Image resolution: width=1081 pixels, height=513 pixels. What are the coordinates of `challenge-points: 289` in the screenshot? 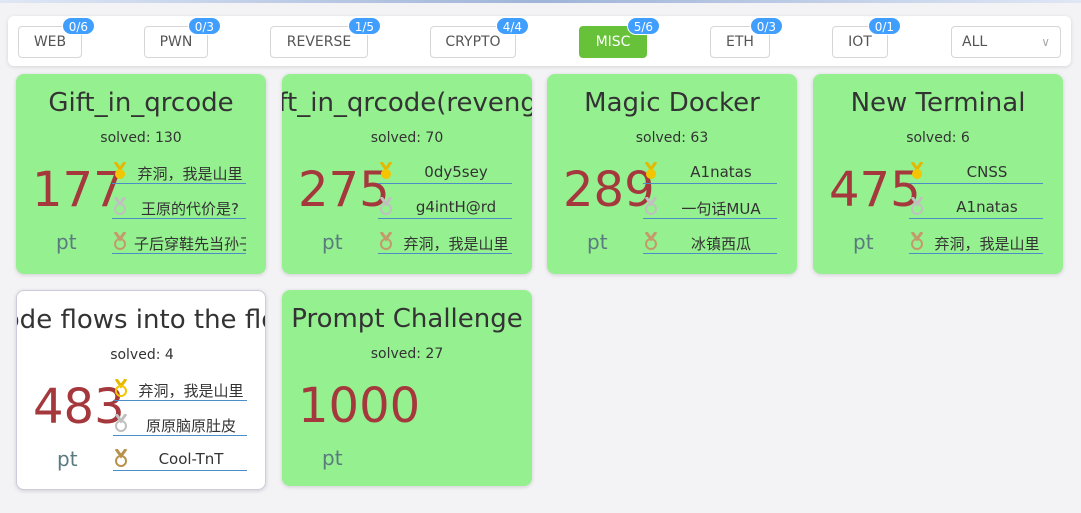 It's located at (609, 190).